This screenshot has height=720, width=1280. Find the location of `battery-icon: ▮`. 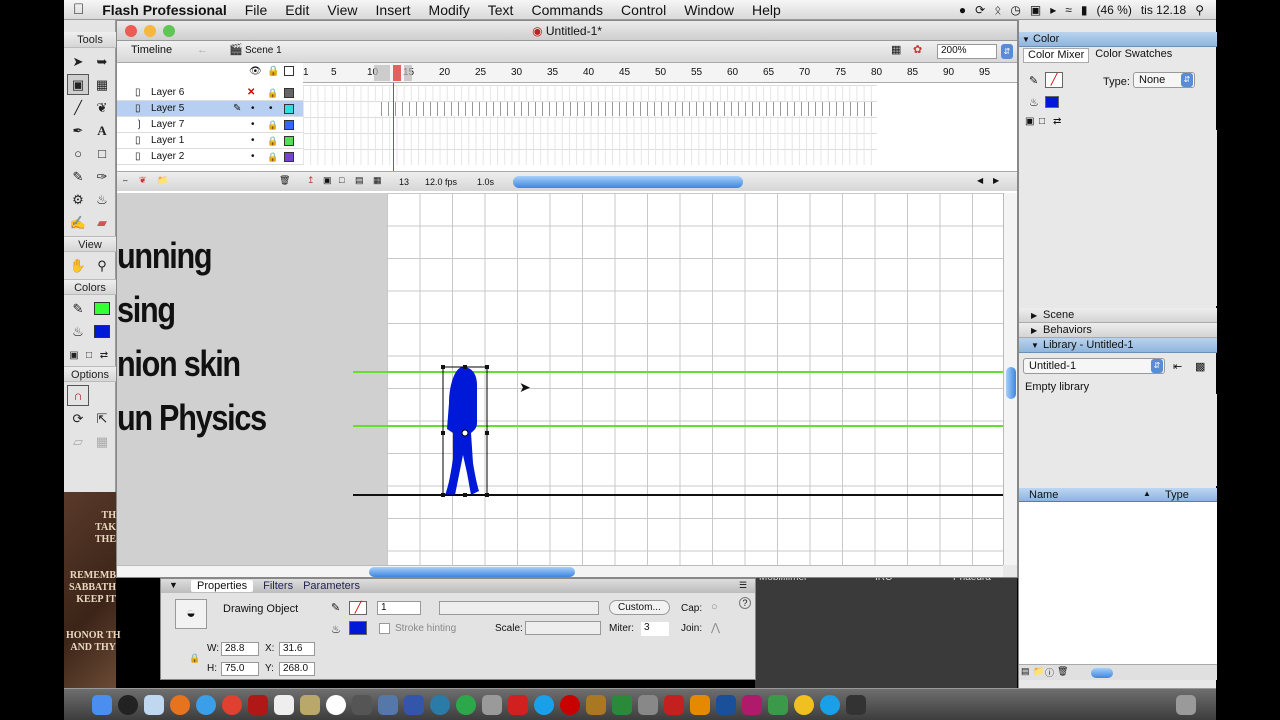

battery-icon: ▮ is located at coordinates (1084, 10).